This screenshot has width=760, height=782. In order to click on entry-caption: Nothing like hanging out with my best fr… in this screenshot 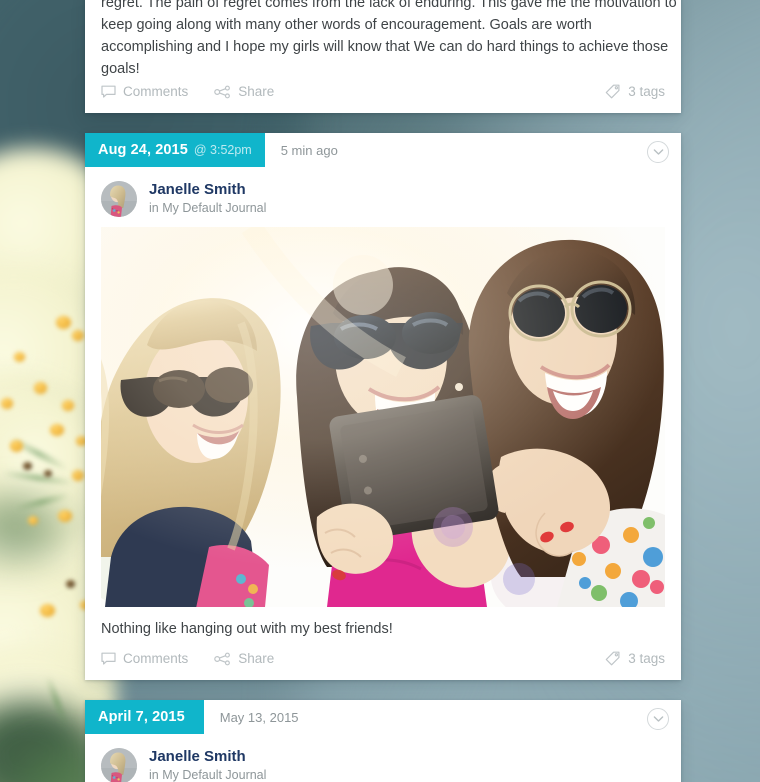, I will do `click(247, 629)`.